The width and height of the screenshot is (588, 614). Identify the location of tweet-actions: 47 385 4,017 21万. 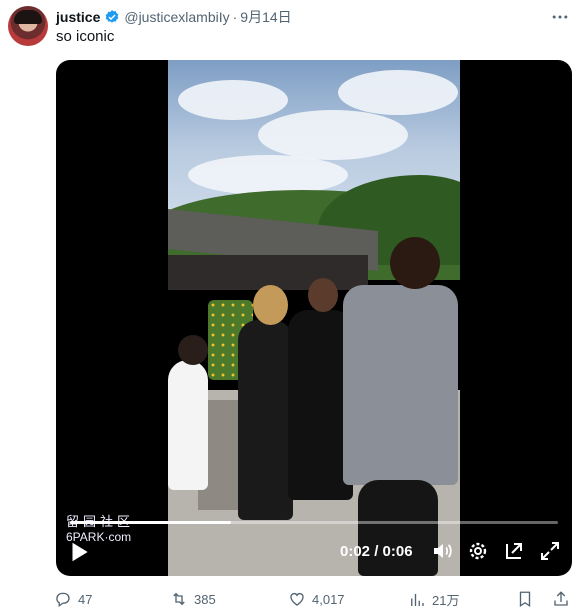
(311, 600).